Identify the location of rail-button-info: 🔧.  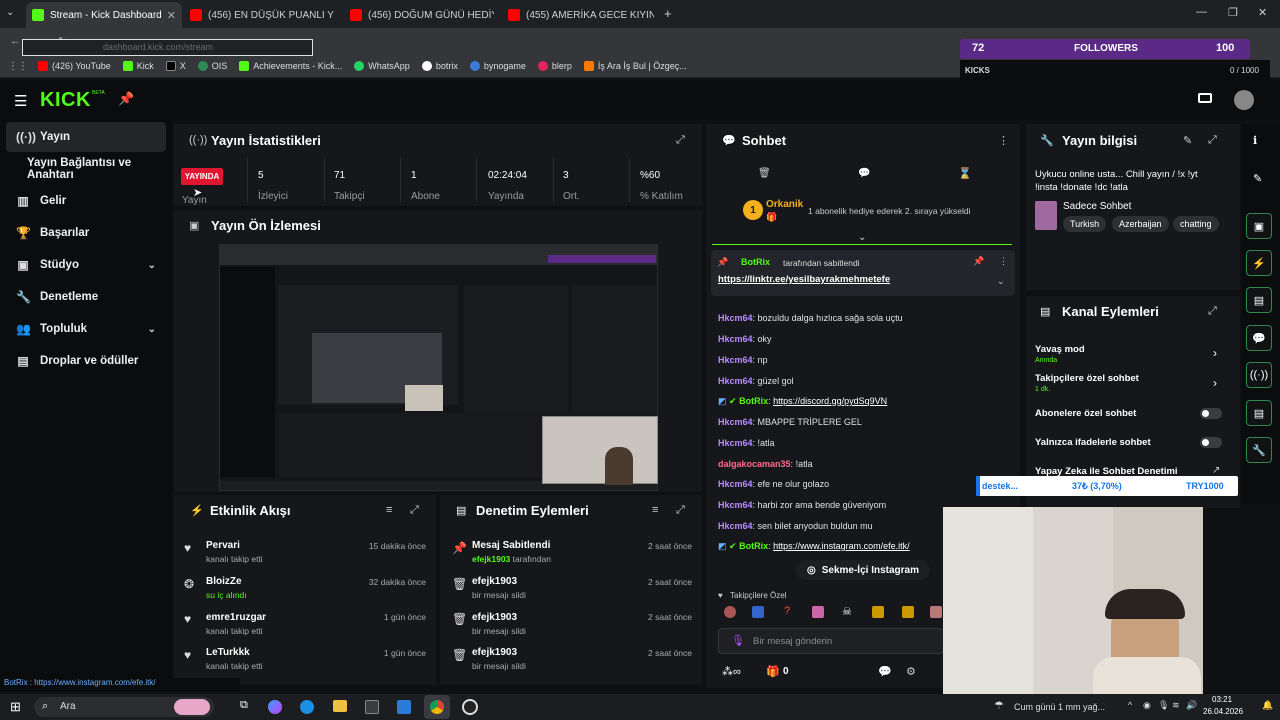
(1259, 450).